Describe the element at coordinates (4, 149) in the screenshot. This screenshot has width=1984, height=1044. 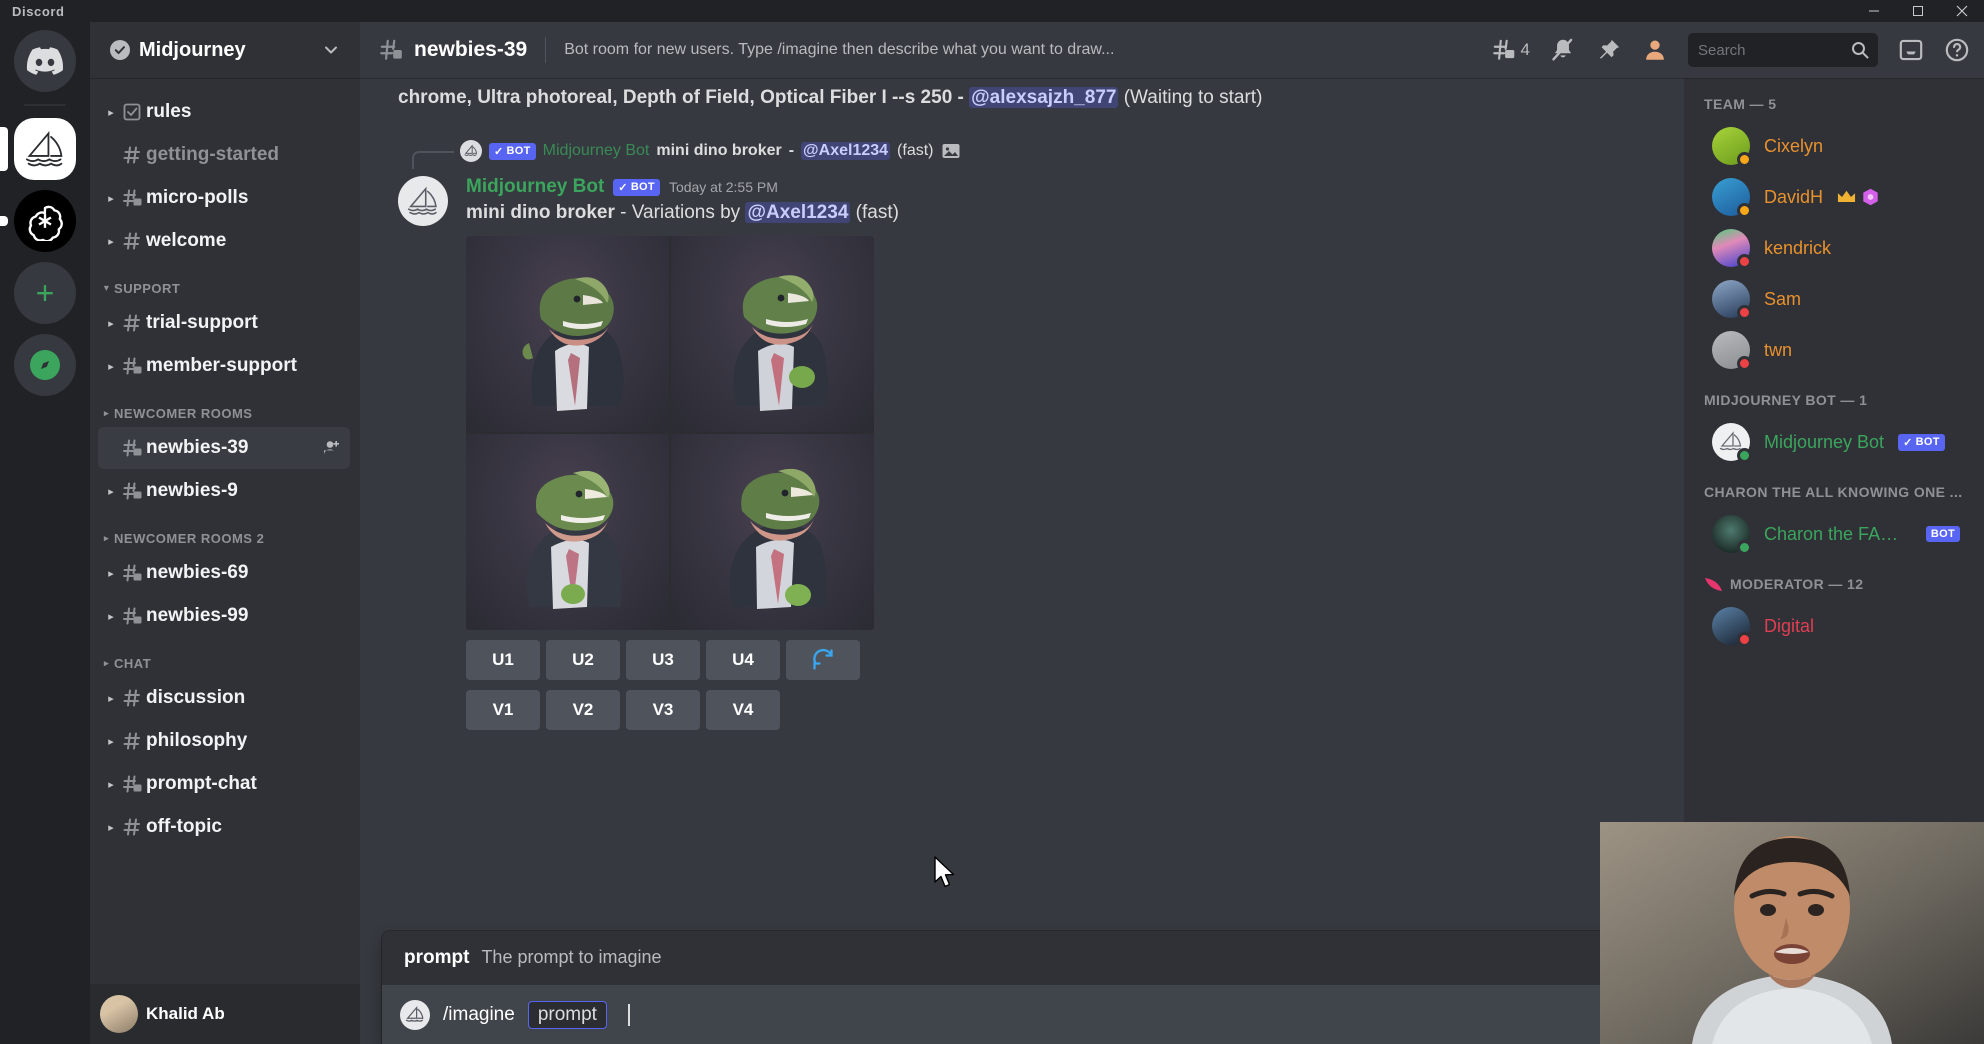
I see `rail-selected-pill` at that location.